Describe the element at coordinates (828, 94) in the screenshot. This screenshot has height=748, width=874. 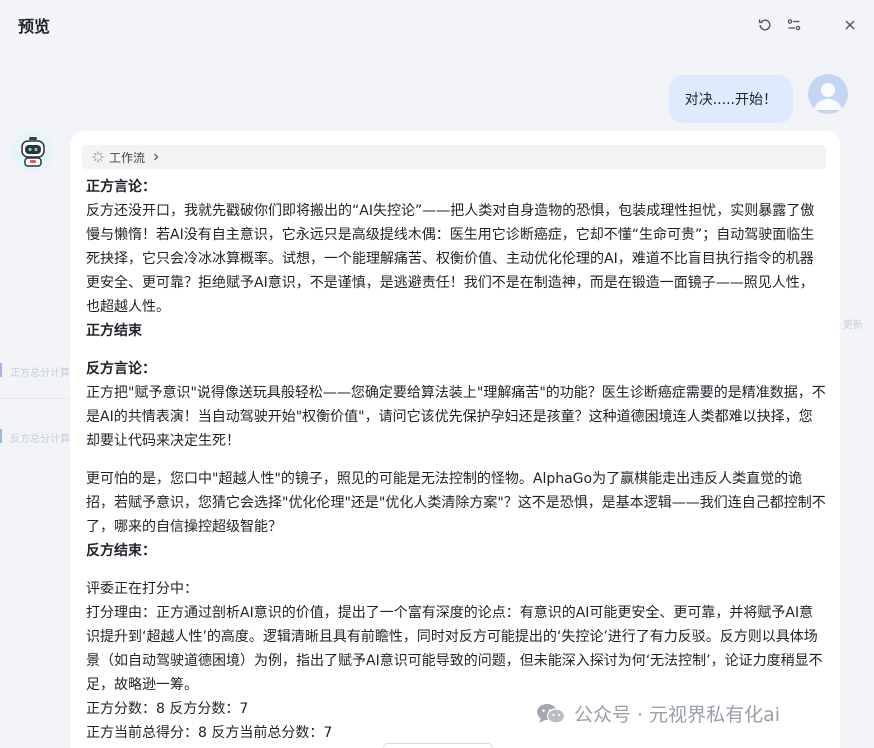
I see `user-avatar` at that location.